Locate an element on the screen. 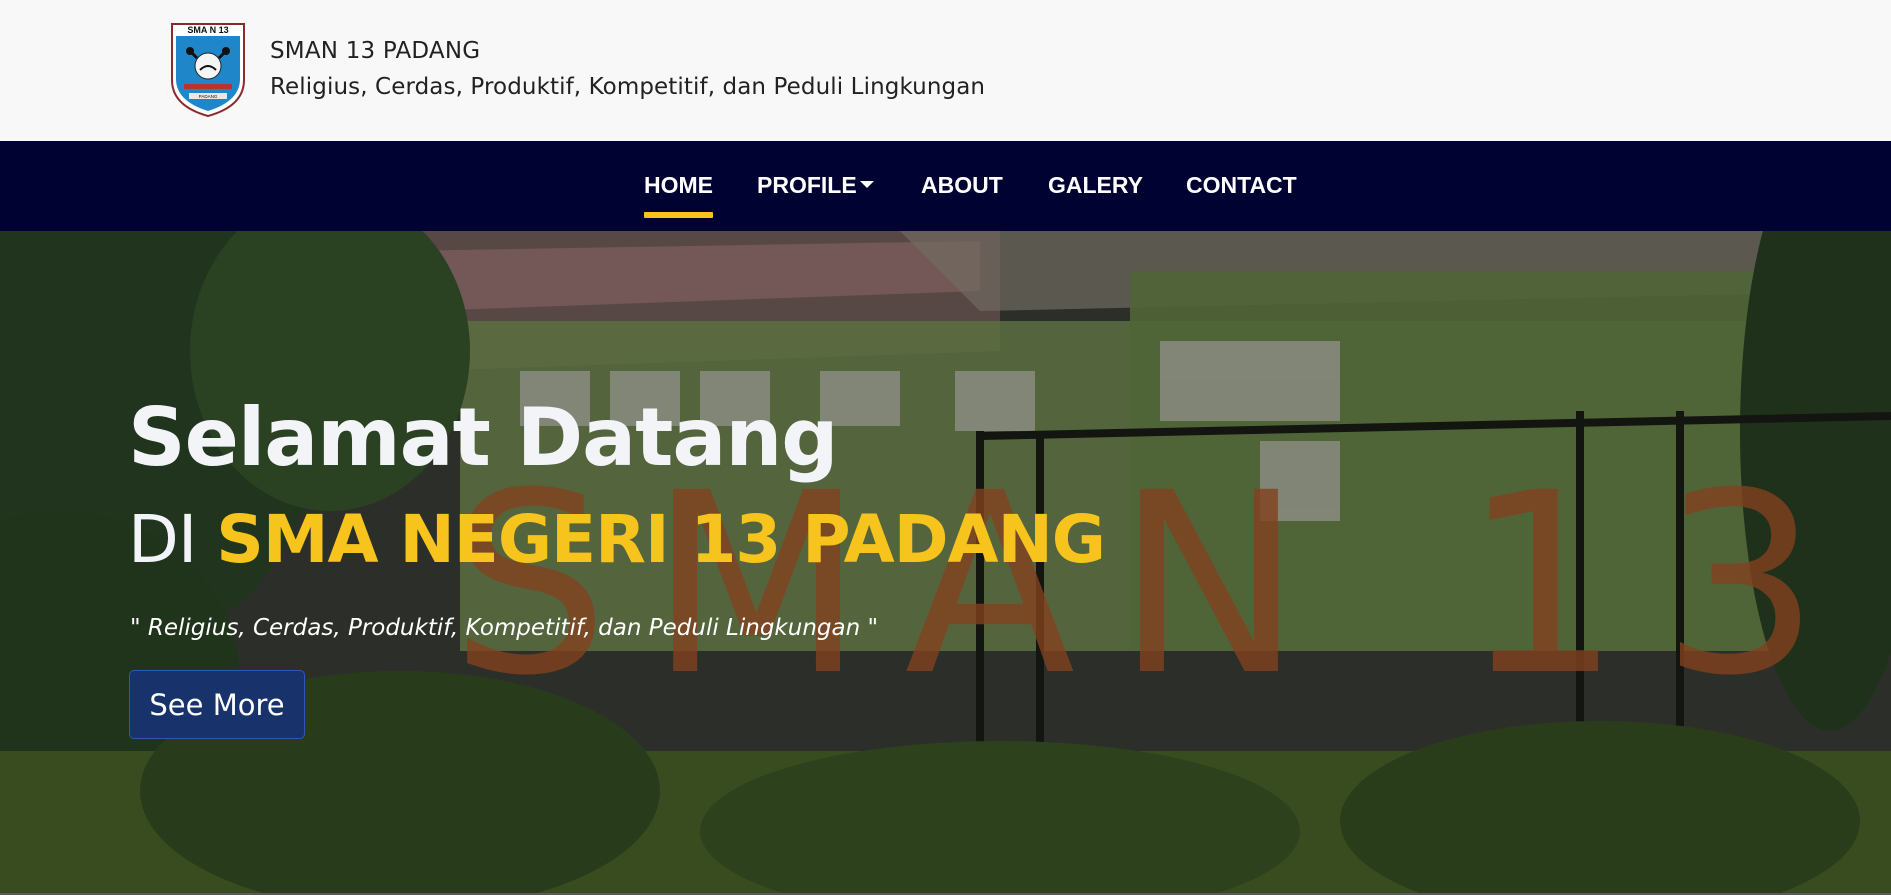  nav-item-label: CONTACT is located at coordinates (1241, 185).